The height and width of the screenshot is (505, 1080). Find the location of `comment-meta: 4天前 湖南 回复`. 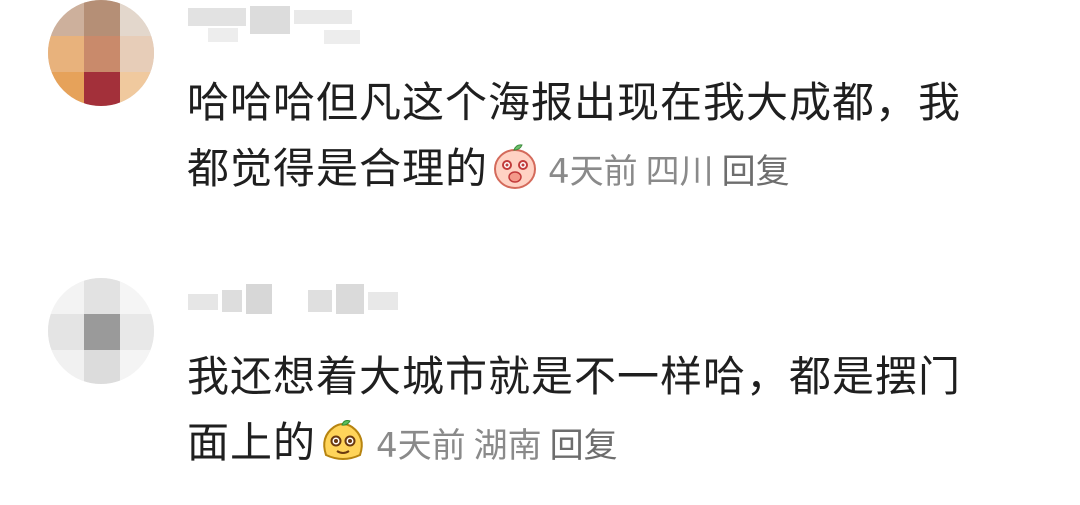

comment-meta: 4天前 湖南 回复 is located at coordinates (493, 446).